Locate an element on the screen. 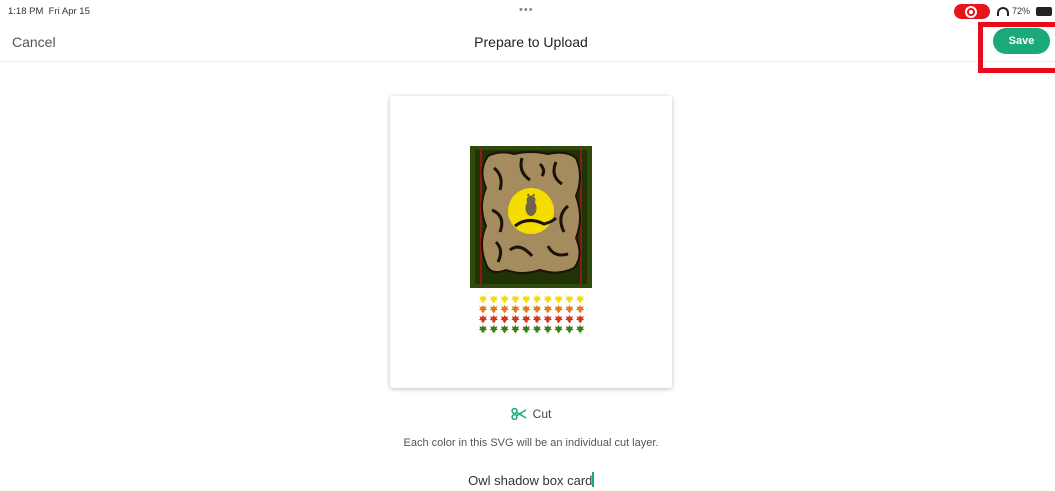  page-title: Prepare to Upload is located at coordinates (531, 42).